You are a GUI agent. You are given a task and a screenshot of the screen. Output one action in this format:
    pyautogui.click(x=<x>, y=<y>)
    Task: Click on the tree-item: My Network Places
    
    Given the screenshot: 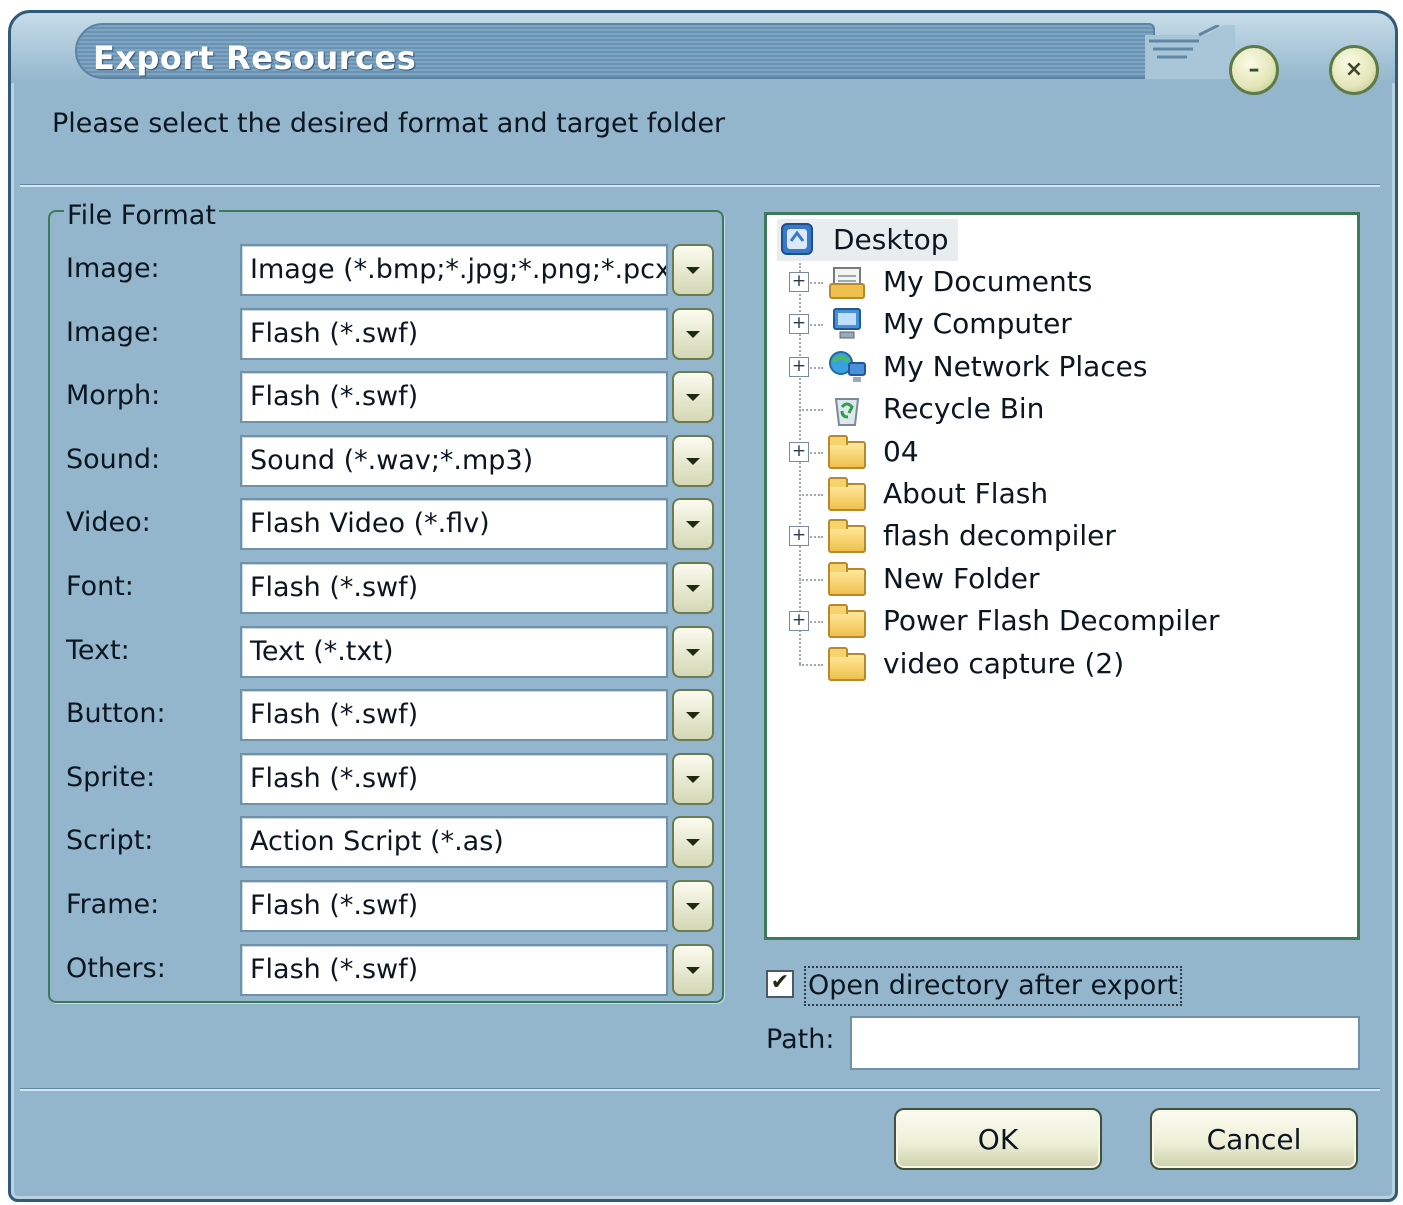 What is the action you would take?
    pyautogui.click(x=987, y=367)
    